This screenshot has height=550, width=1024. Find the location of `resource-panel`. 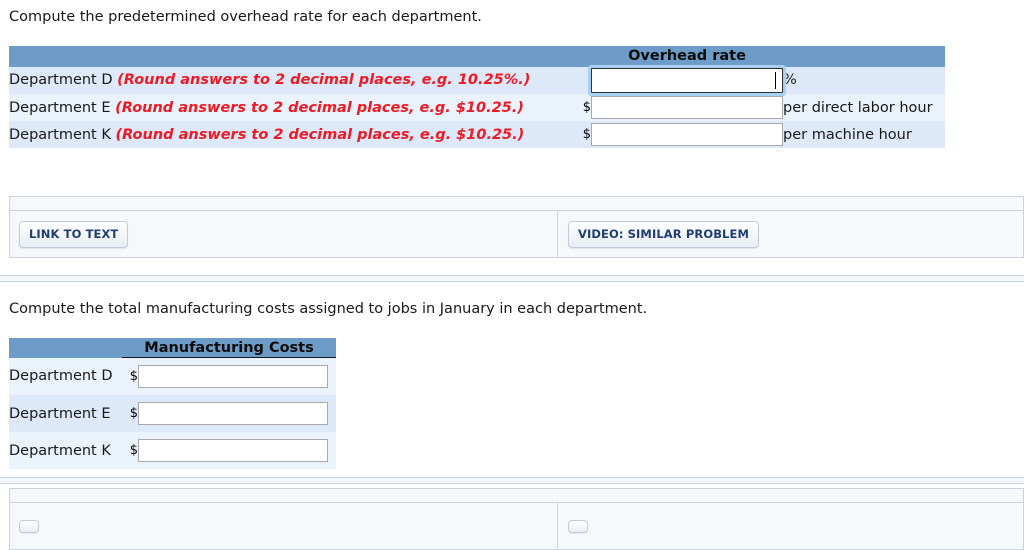

resource-panel is located at coordinates (516, 519).